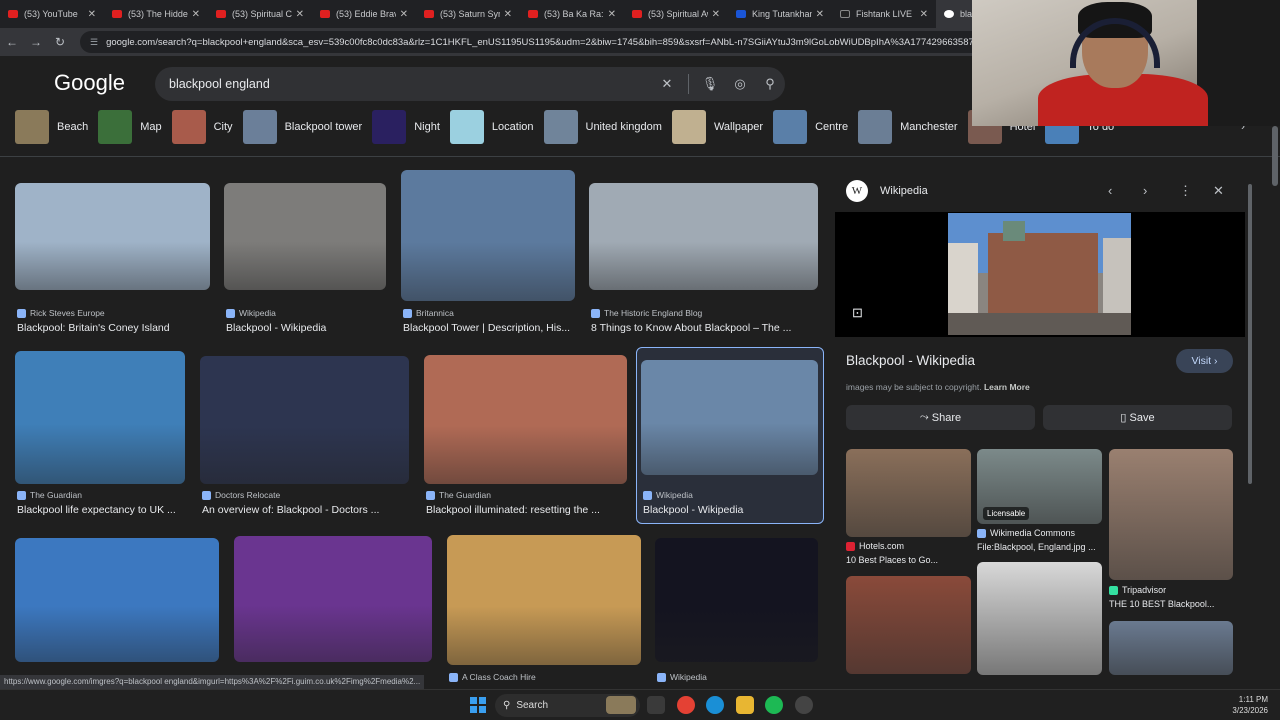 This screenshot has height=720, width=1280. What do you see at coordinates (710, 84) in the screenshot?
I see `microphone-icon: 🎙` at bounding box center [710, 84].